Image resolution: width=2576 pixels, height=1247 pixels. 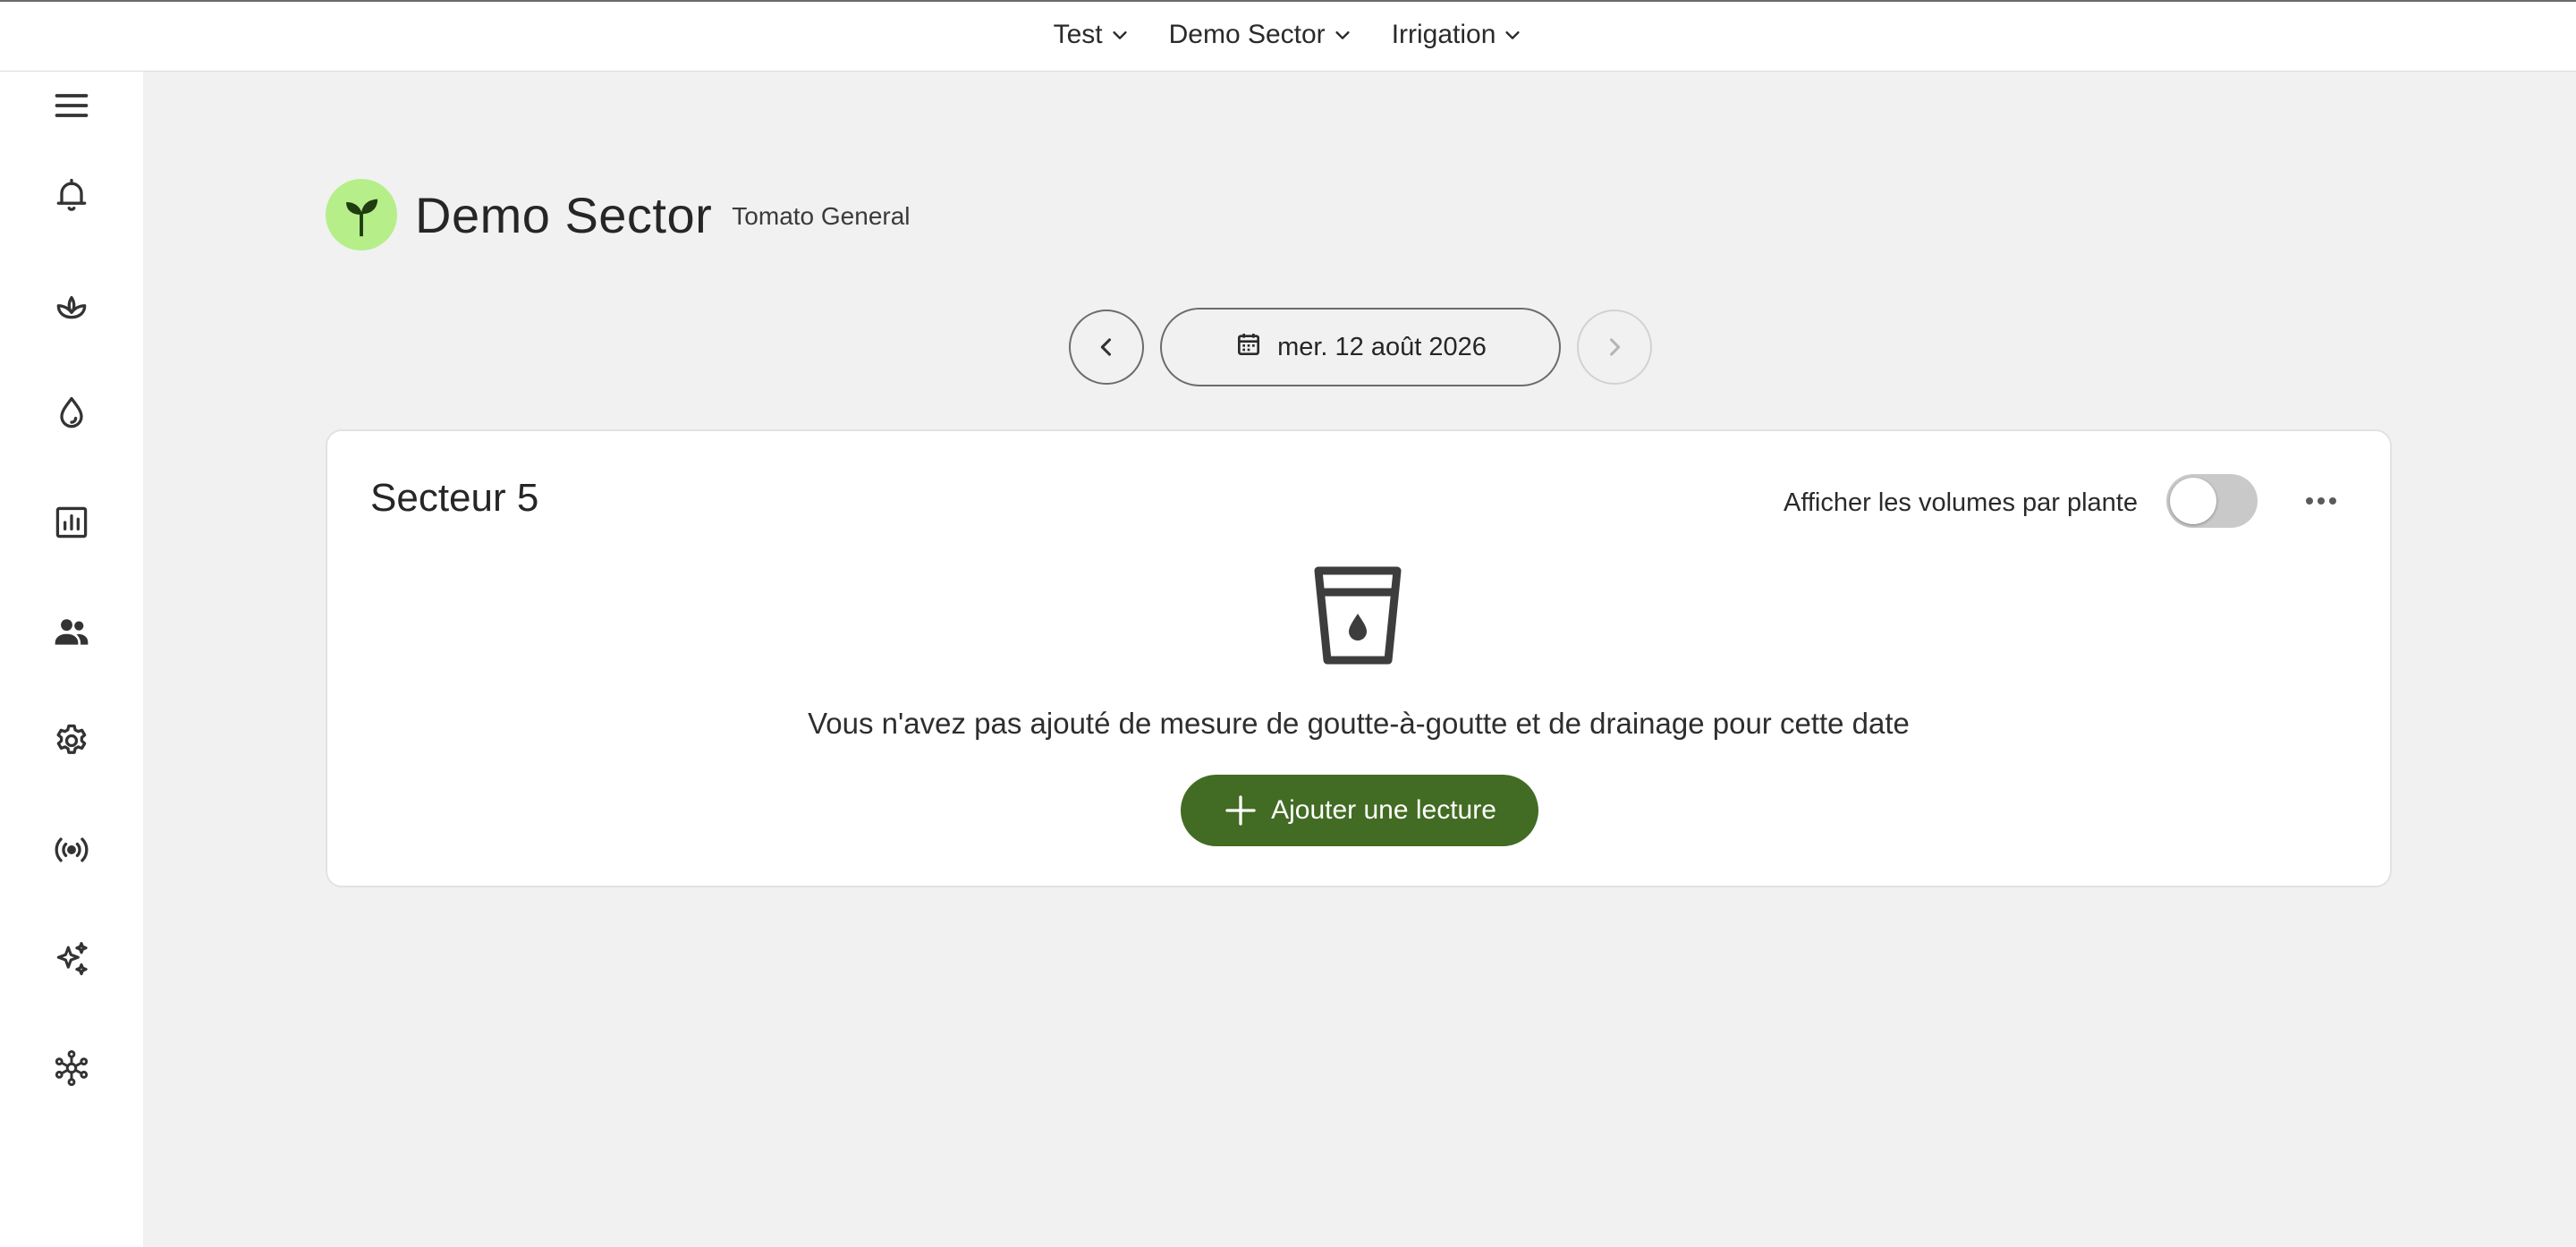 I want to click on more-horizontal-icon, so click(x=2321, y=501).